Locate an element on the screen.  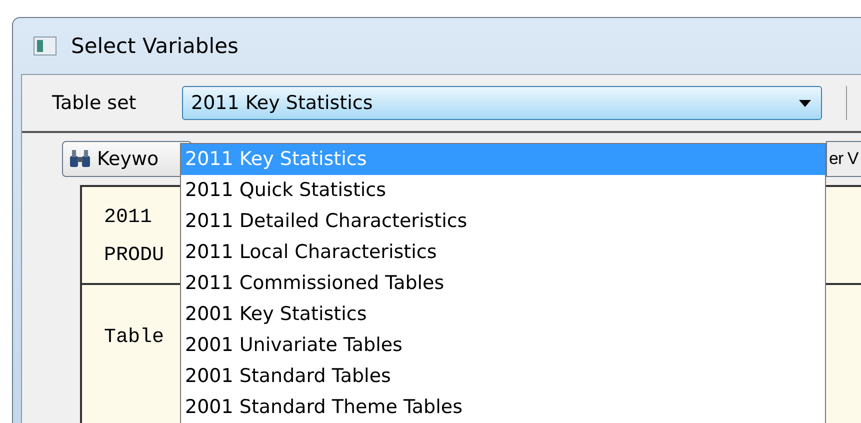
panel-text: Table is located at coordinates (134, 338).